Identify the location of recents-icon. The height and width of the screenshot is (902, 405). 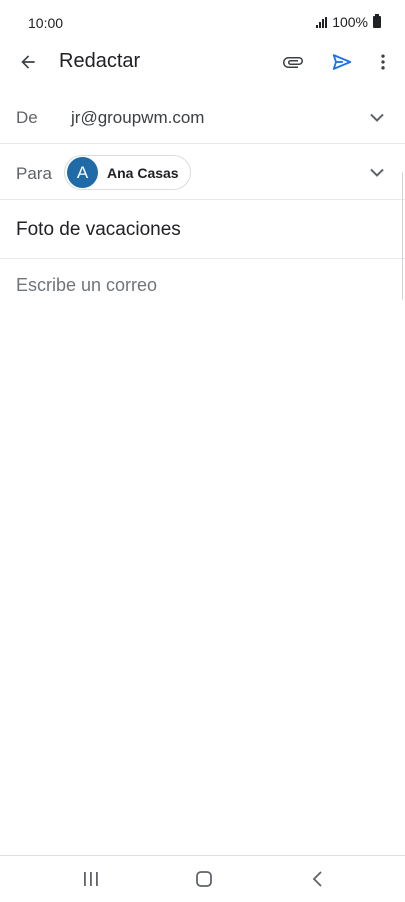
(91, 879).